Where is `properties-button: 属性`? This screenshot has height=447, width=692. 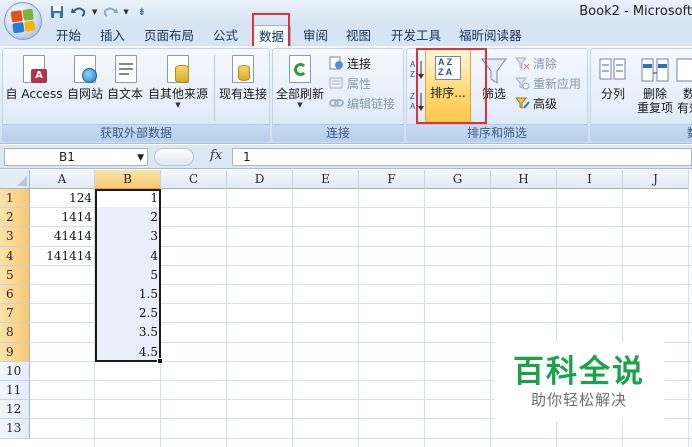
properties-button: 属性 is located at coordinates (350, 83).